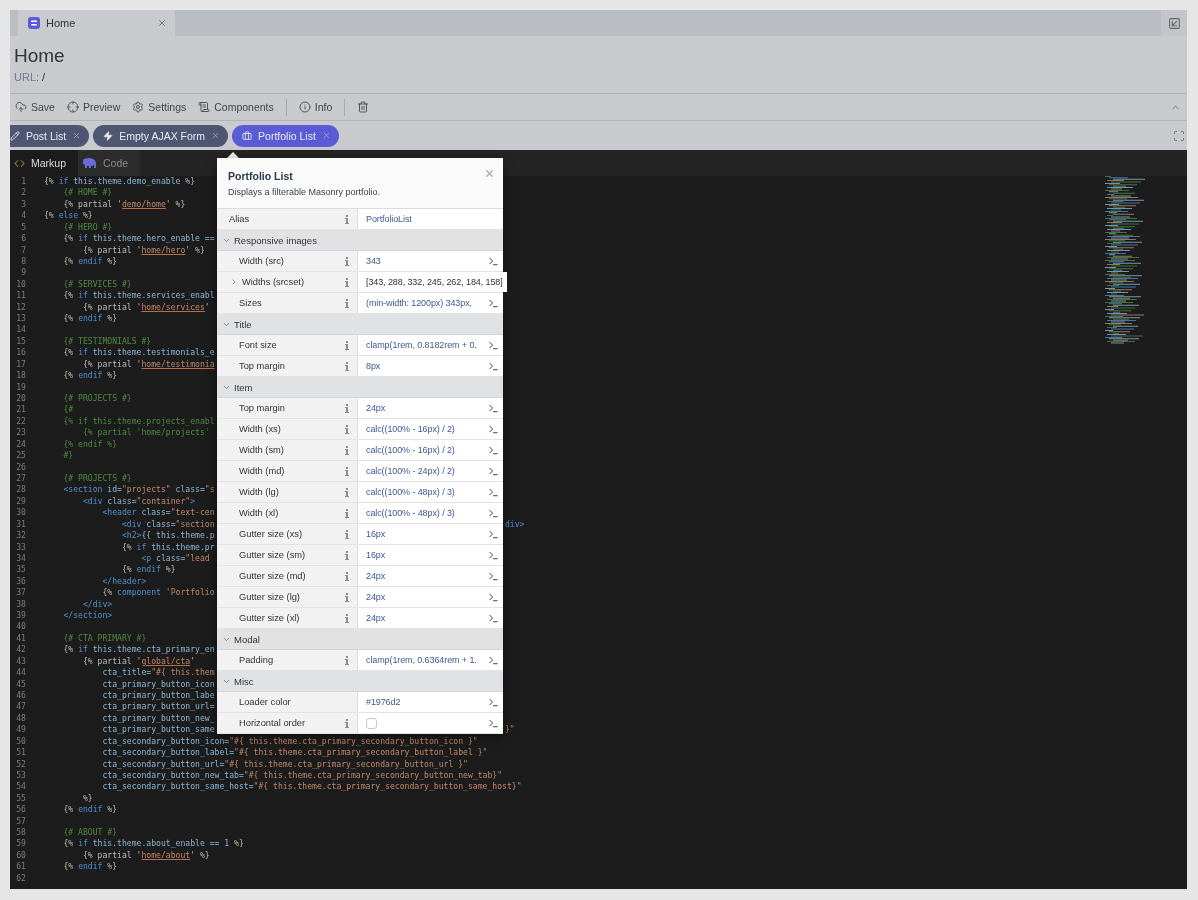  I want to click on arrow-square-icon, so click(1174, 23).